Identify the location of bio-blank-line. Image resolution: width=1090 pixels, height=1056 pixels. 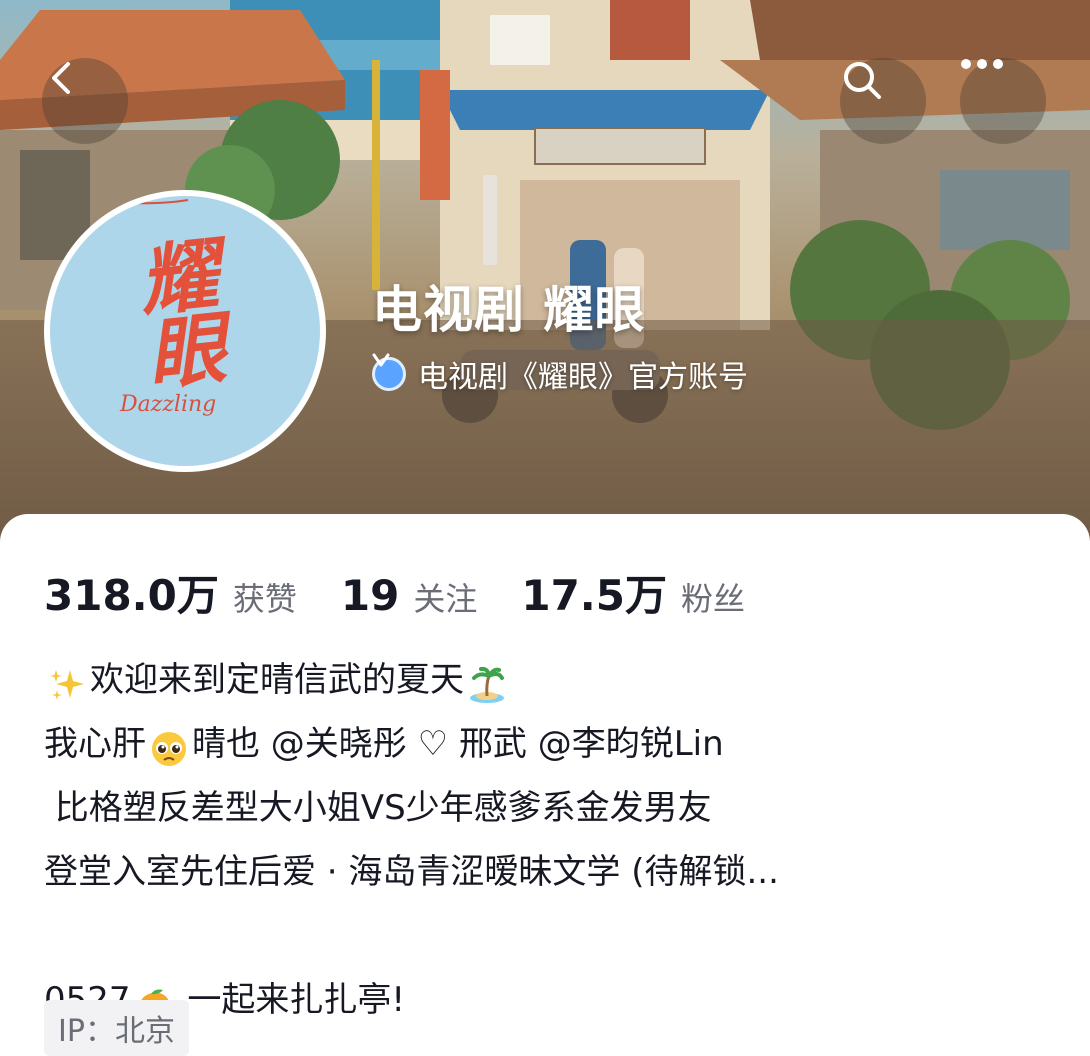
(544, 936).